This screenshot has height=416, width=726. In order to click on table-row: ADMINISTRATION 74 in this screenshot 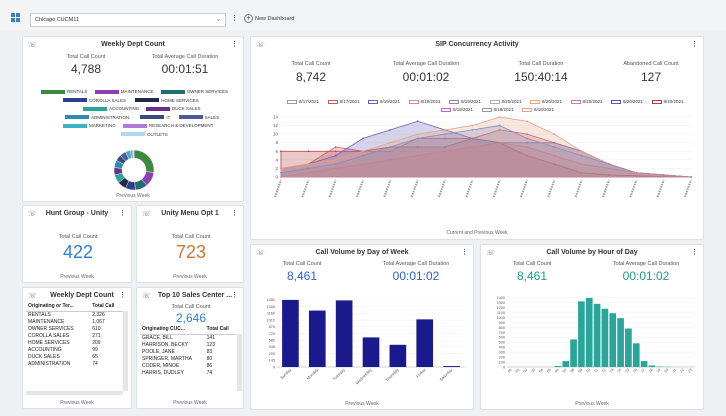, I will do `click(75, 364)`.